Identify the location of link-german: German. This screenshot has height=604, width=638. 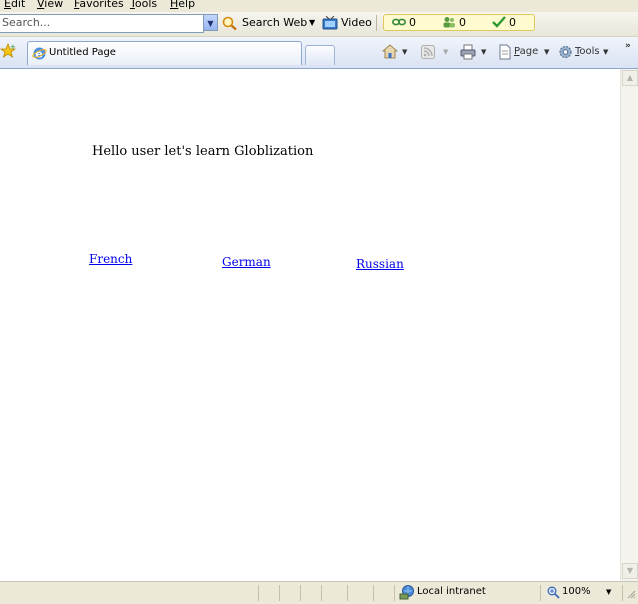
(246, 262).